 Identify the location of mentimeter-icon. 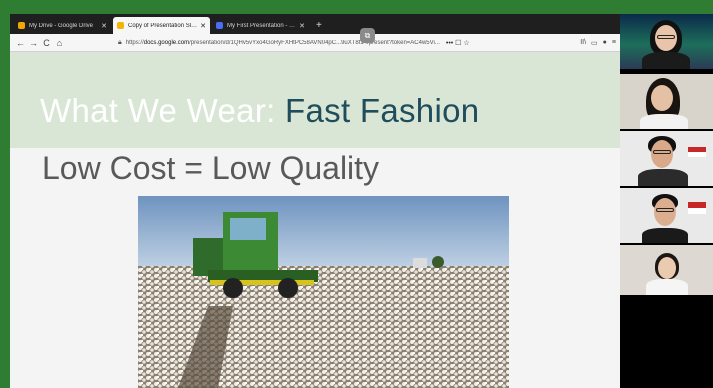
(219, 25).